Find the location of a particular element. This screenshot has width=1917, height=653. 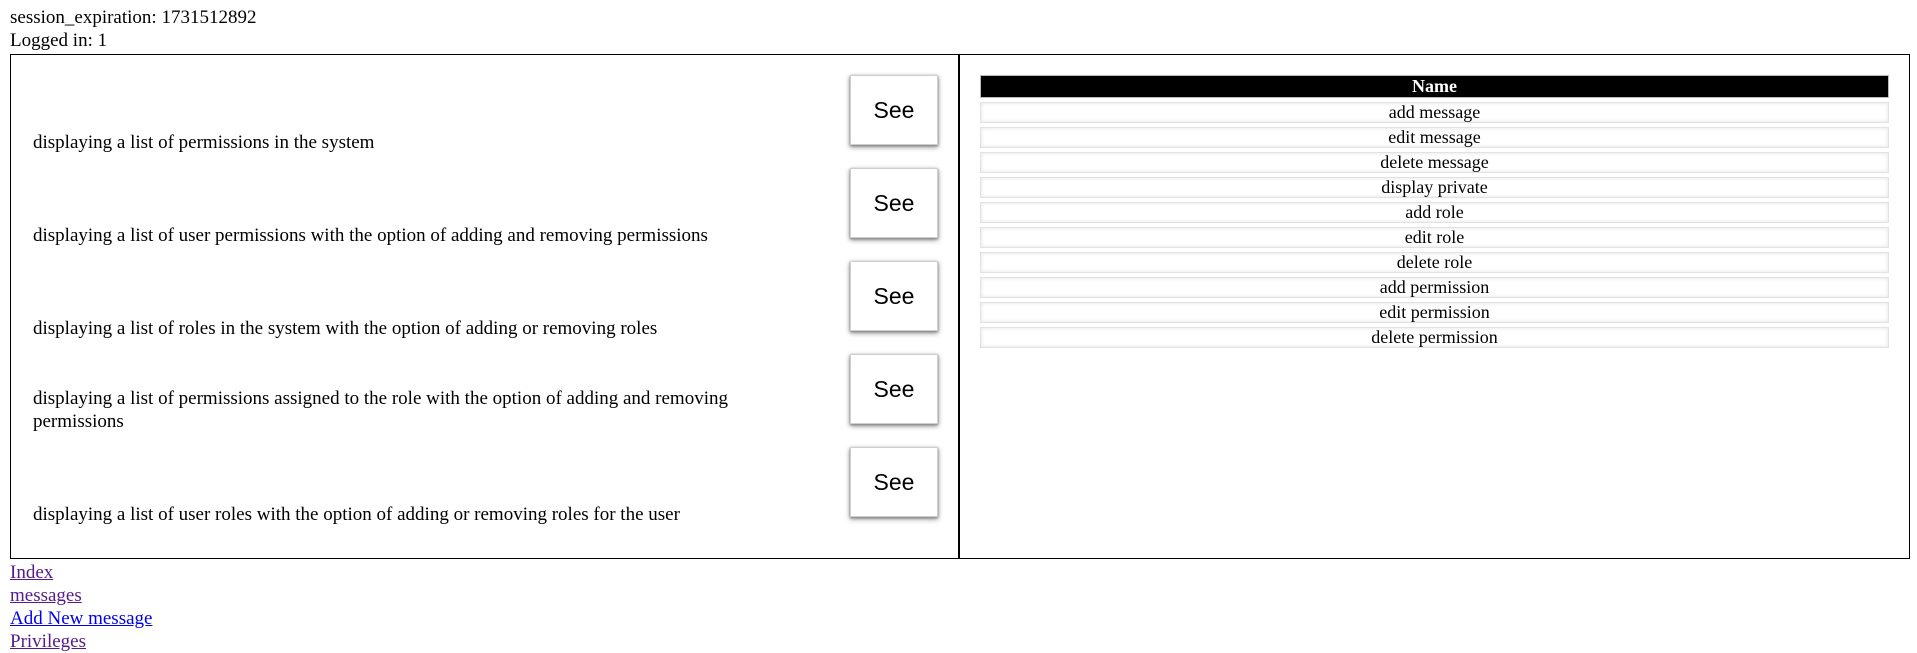

permission-name-cell: add permission is located at coordinates (1434, 287).